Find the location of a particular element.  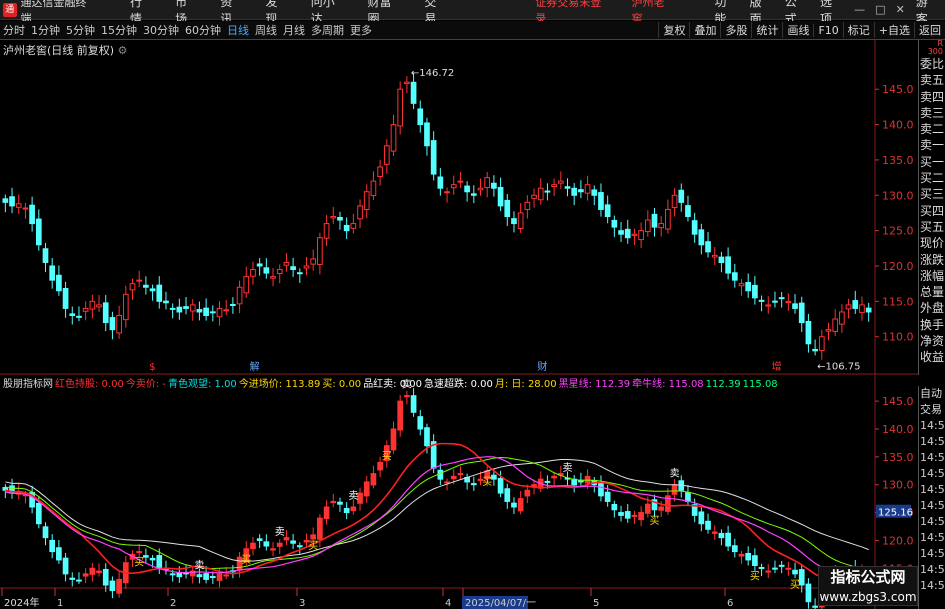

date-axis-label: 2024年 is located at coordinates (21, 602).